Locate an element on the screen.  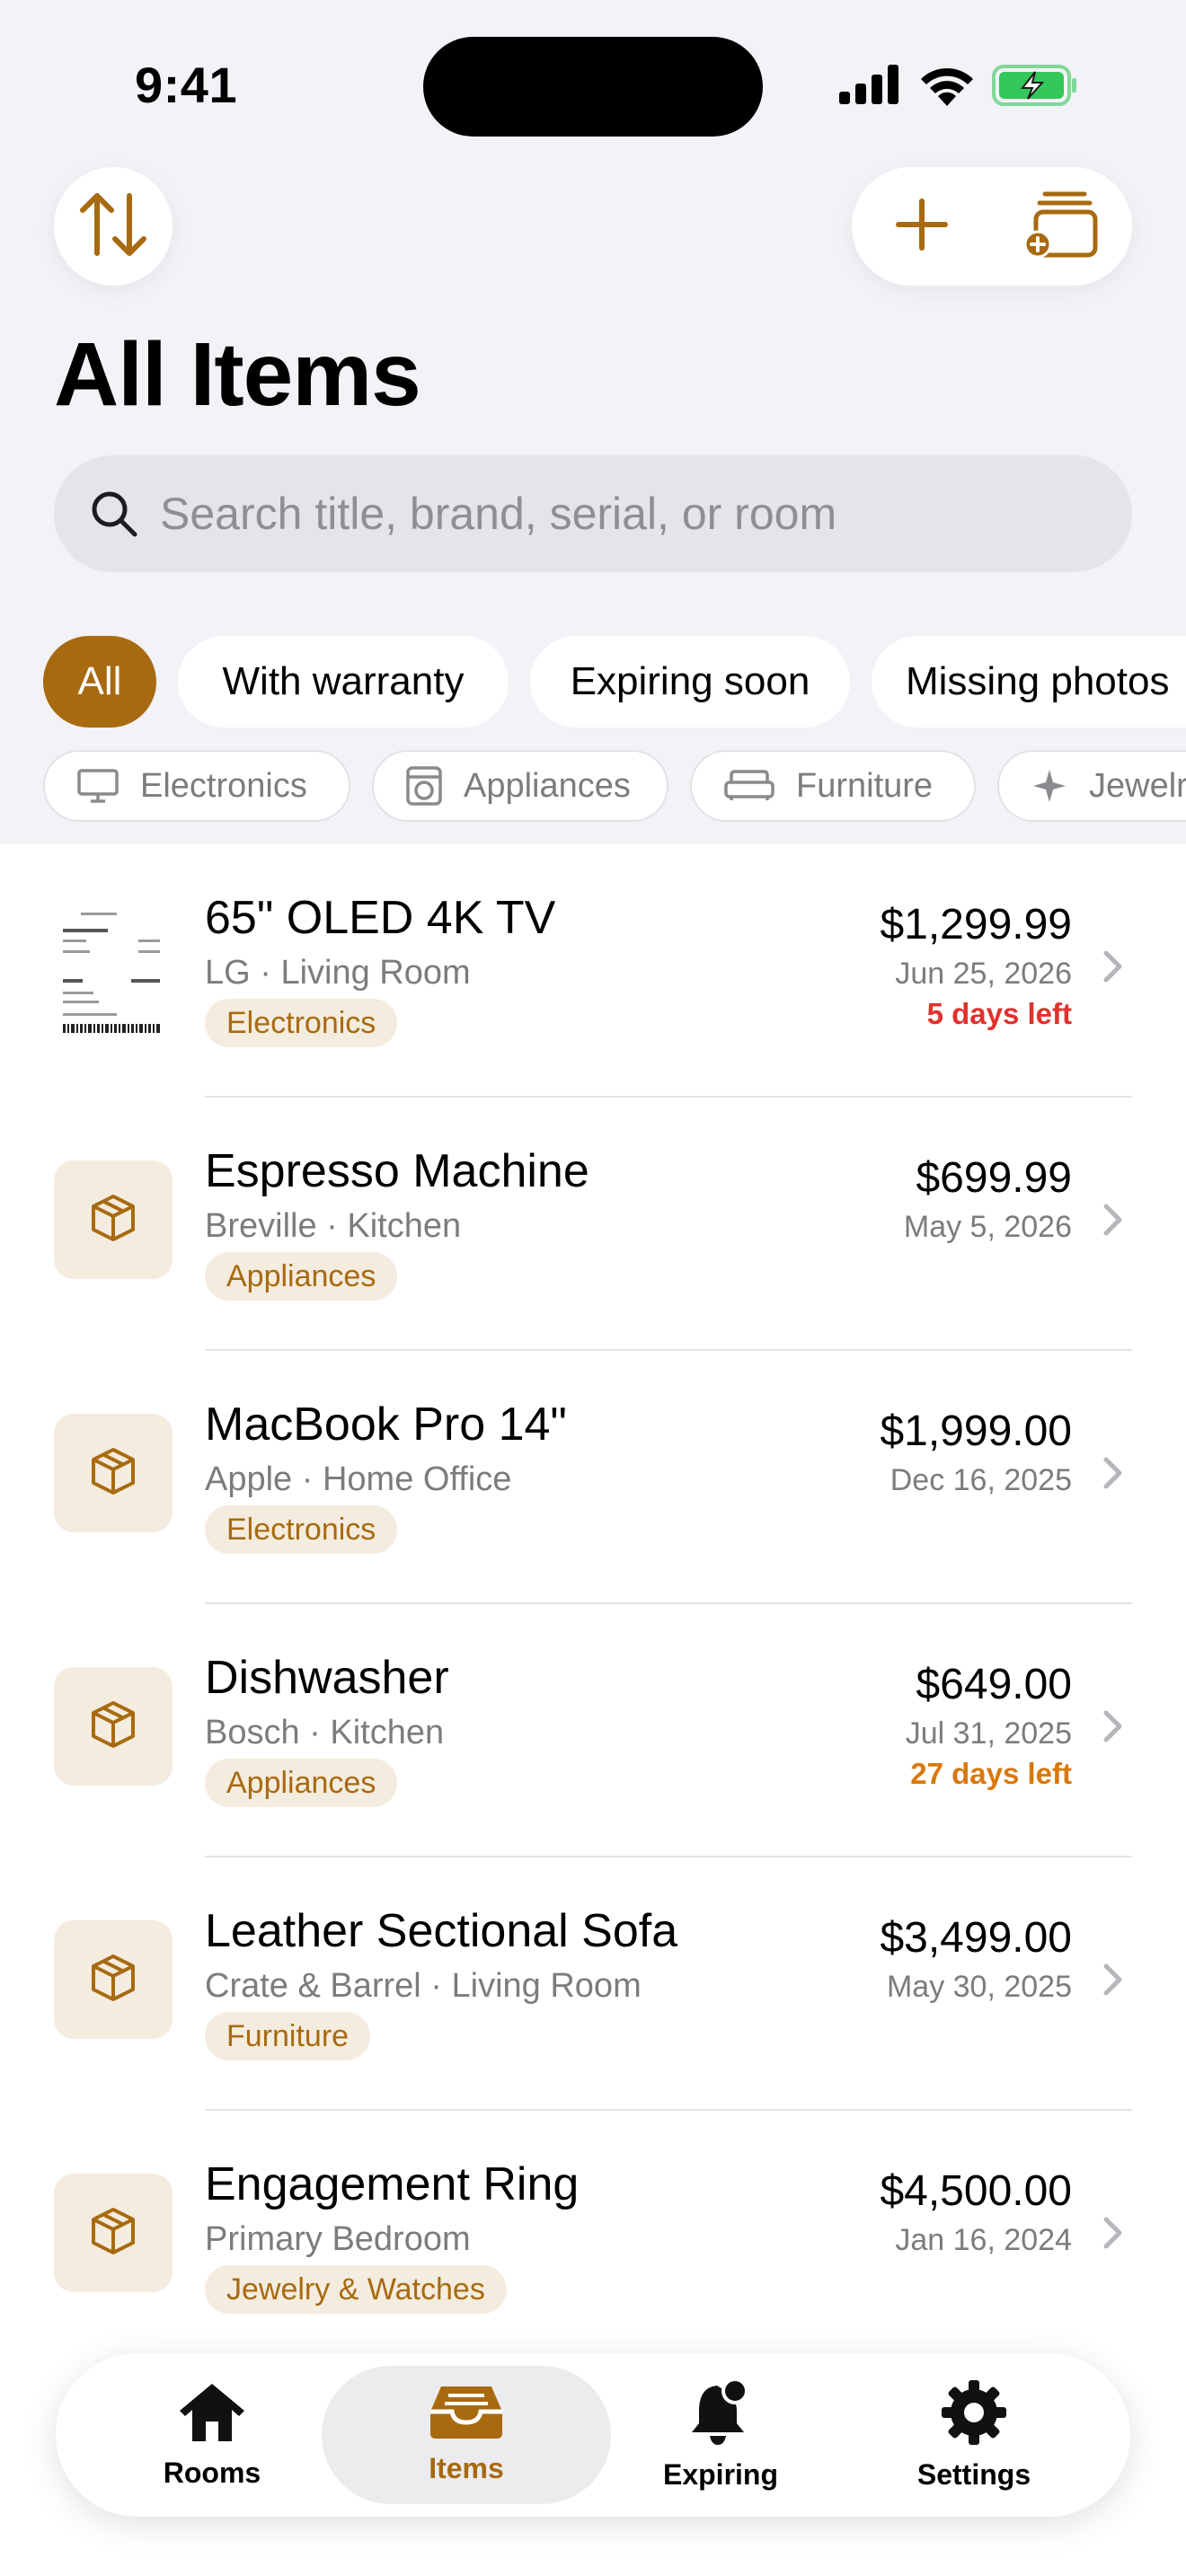
tab-label: Expiring is located at coordinates (720, 2474).